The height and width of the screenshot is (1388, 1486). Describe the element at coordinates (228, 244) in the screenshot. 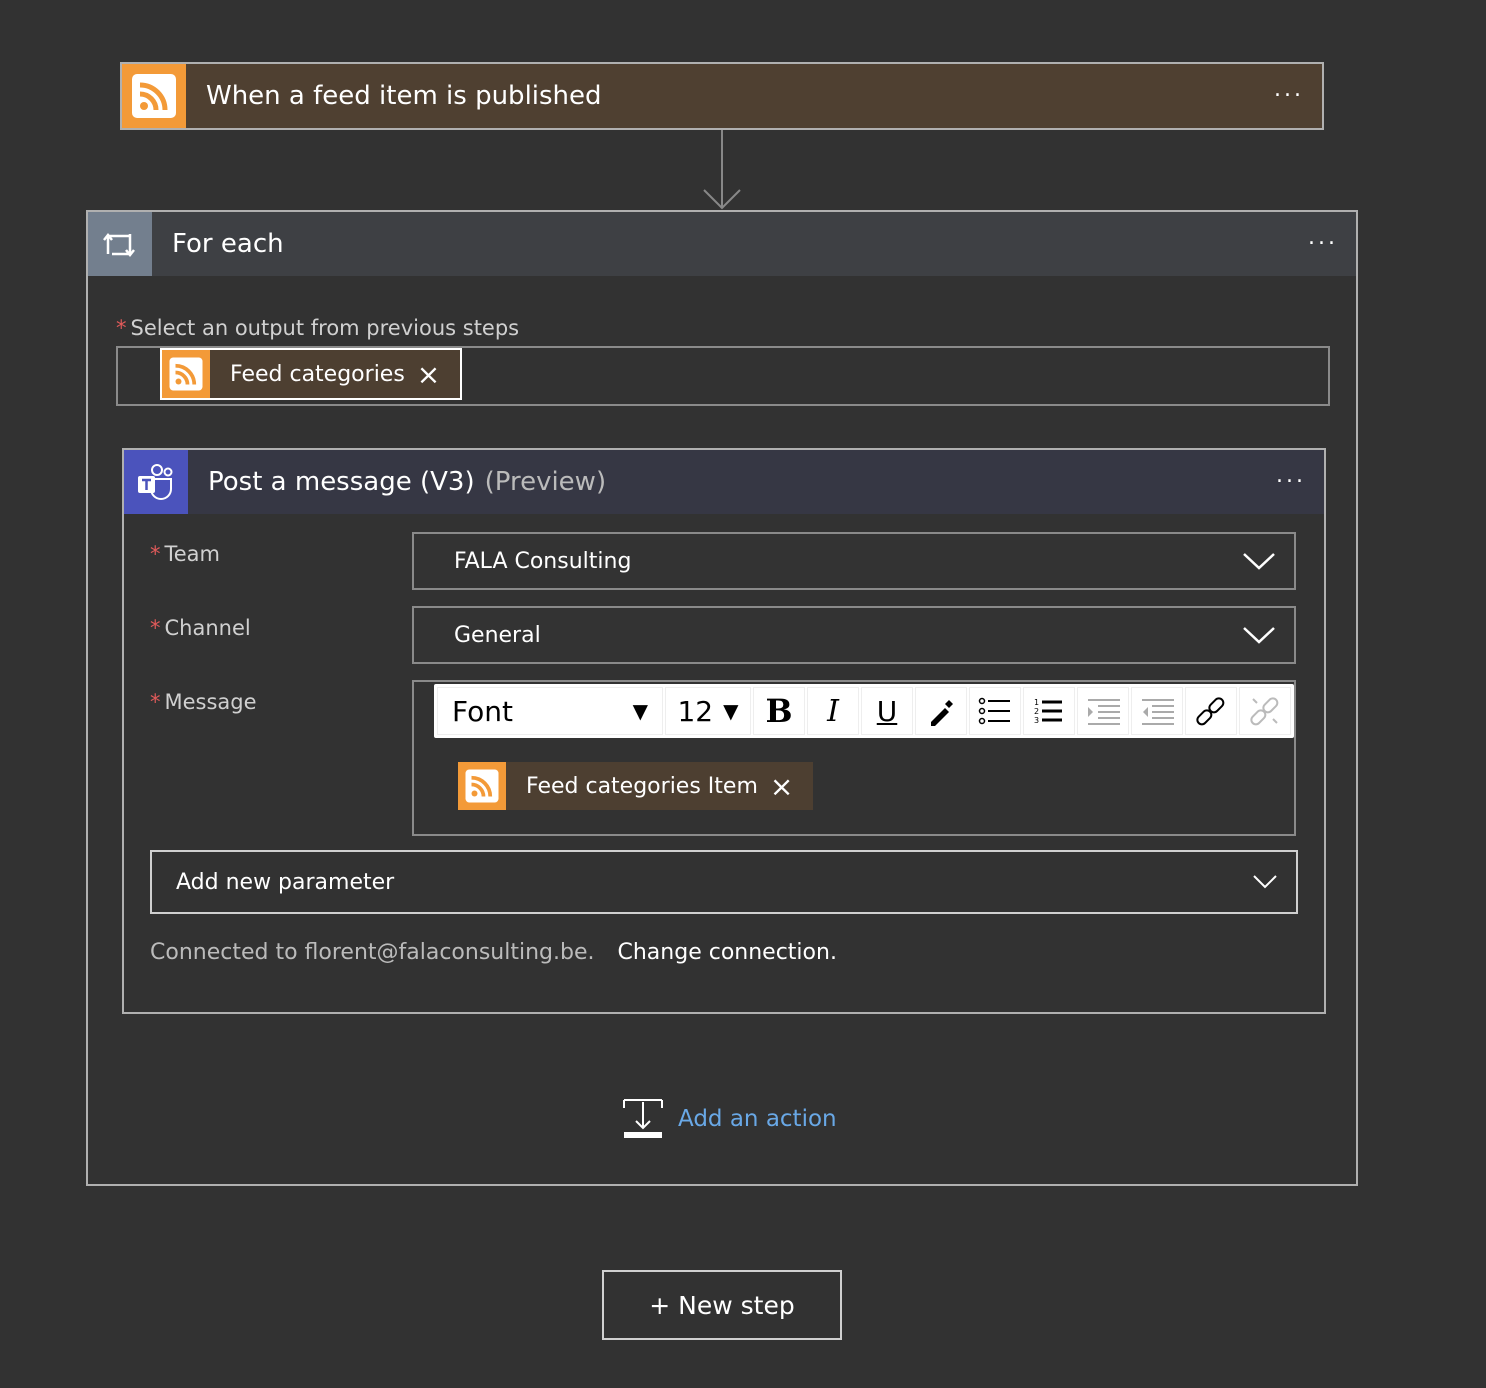

I see `foreach-title: For each` at that location.